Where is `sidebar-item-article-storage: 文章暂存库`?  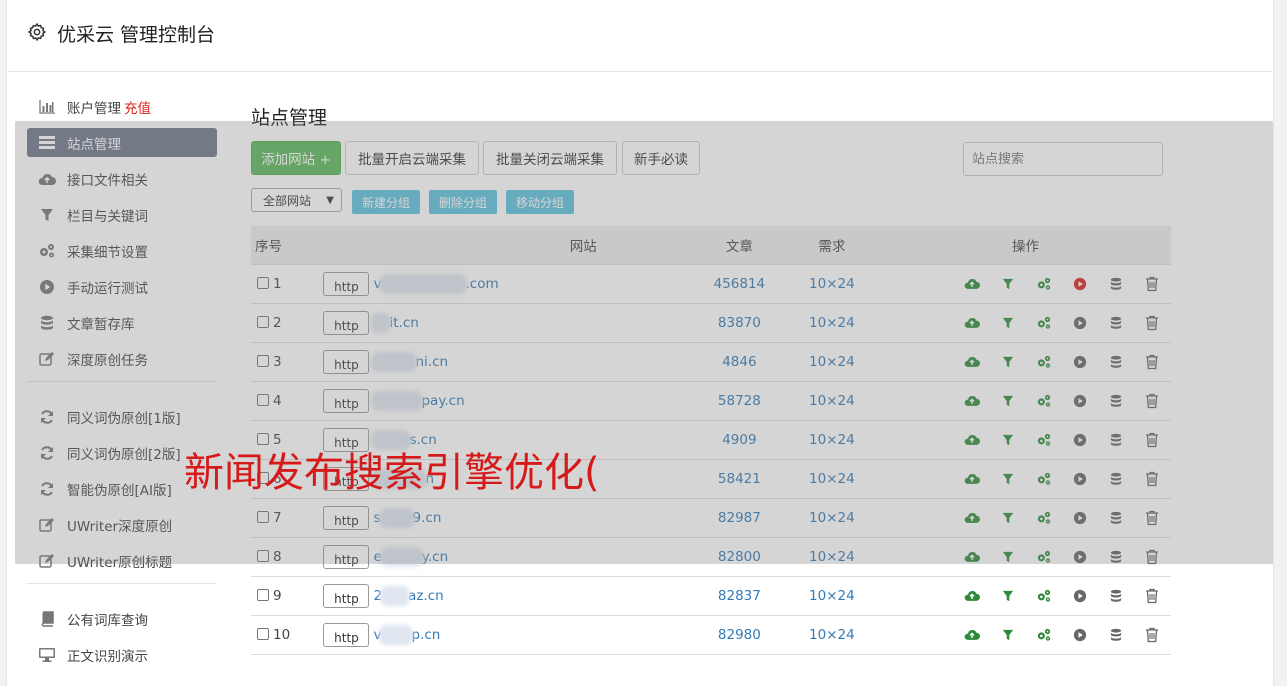 sidebar-item-article-storage: 文章暂存库 is located at coordinates (122, 322).